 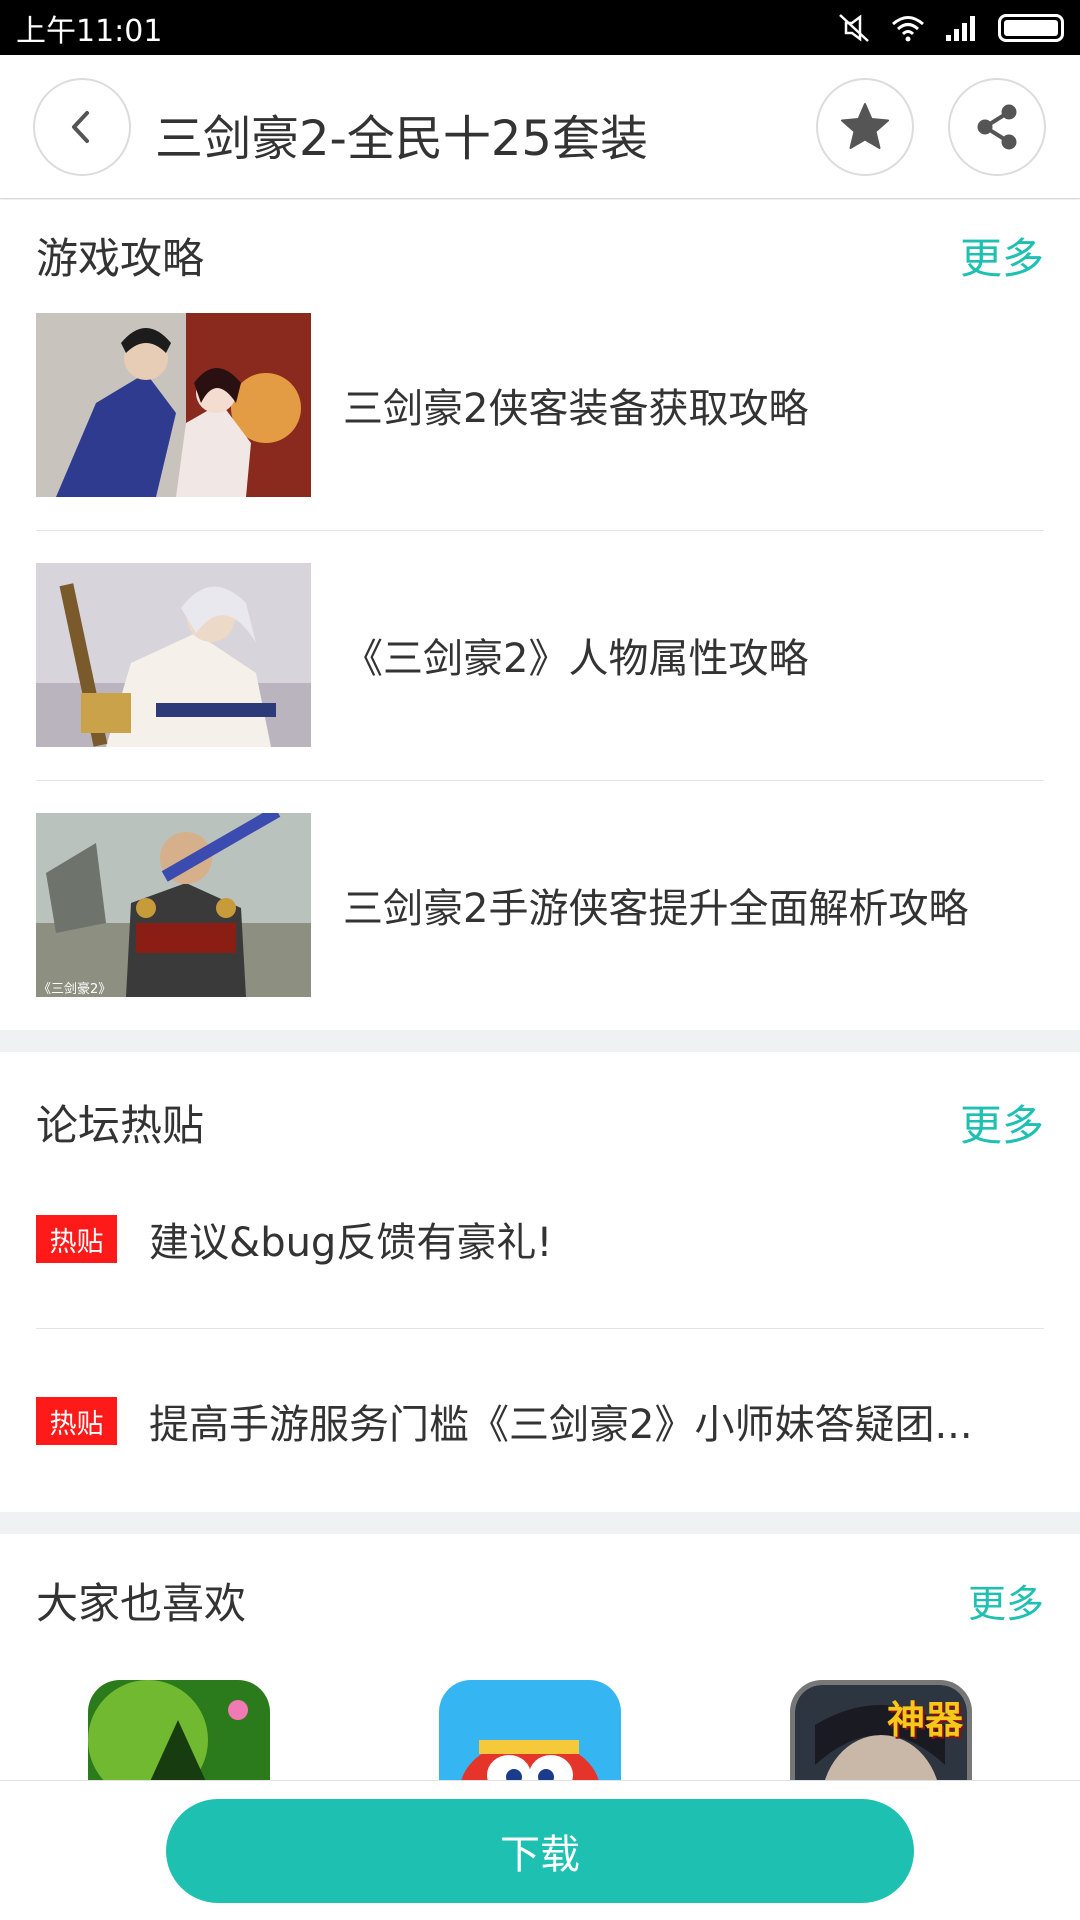 I want to click on divider, so click(x=540, y=1328).